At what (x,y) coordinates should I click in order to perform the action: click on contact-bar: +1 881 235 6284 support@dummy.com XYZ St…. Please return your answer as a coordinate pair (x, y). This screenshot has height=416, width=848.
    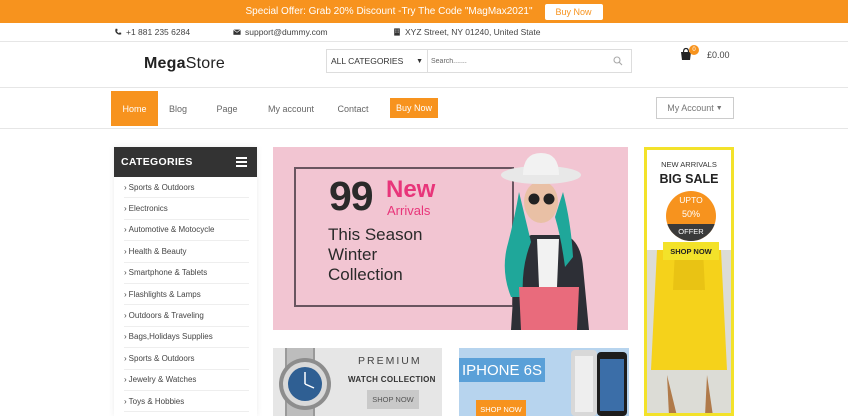
    Looking at the image, I should click on (424, 32).